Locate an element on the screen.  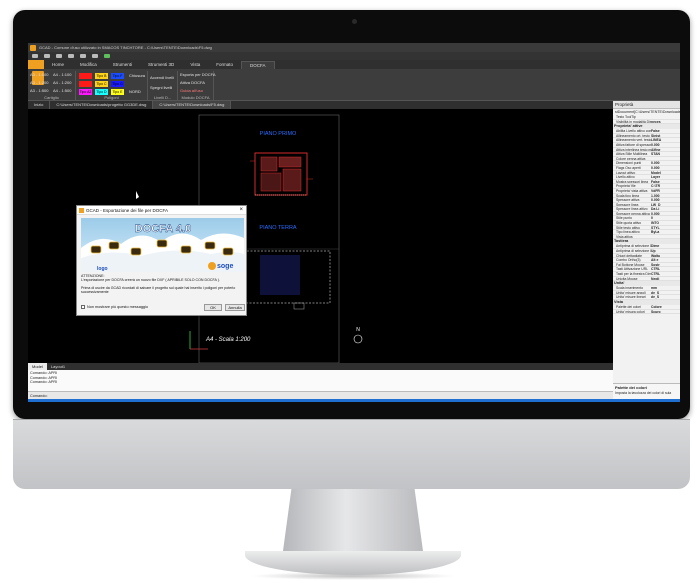
doc-tab-inizio: Inizio is located at coordinates (39, 105).